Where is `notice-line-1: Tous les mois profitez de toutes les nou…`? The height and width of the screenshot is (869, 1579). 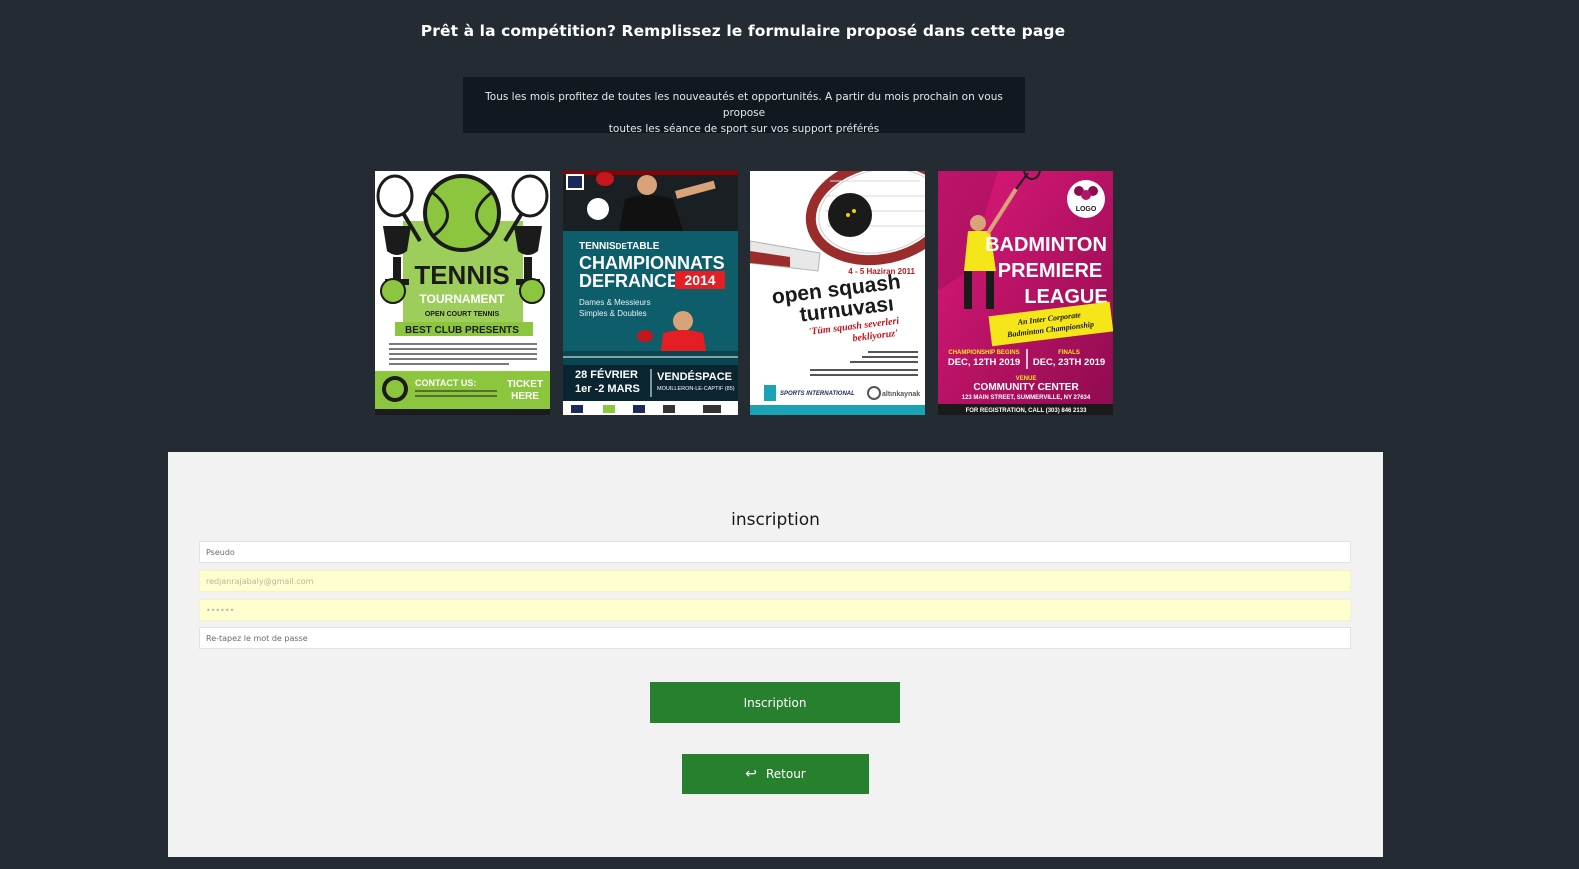
notice-line-1: Tous les mois profitez de toutes les nou… is located at coordinates (744, 105).